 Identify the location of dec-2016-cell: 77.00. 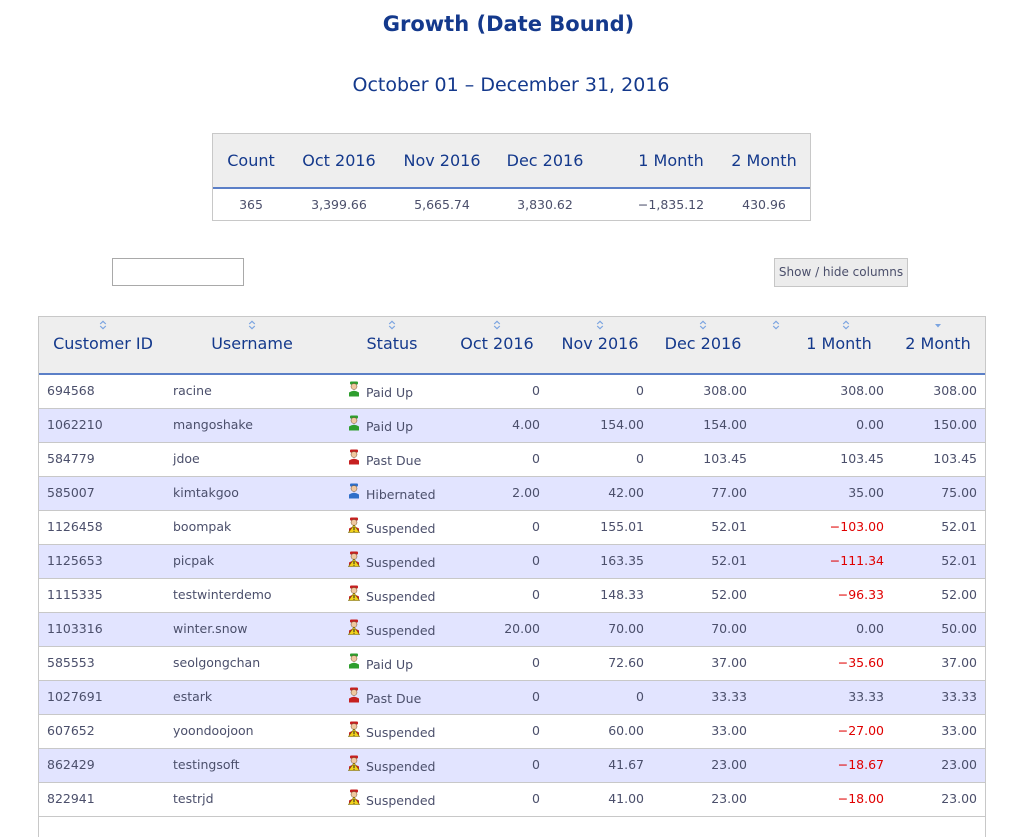
(729, 492).